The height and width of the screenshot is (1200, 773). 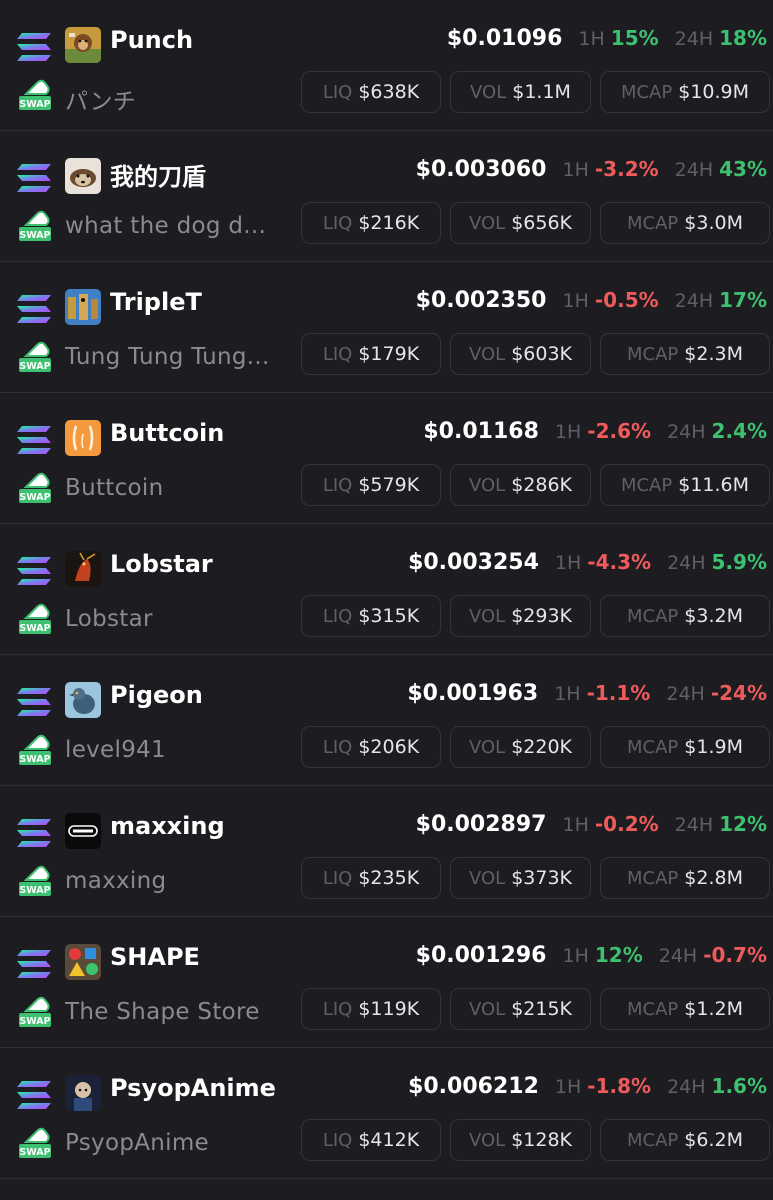 What do you see at coordinates (167, 826) in the screenshot?
I see `token-symbol: maxxing` at bounding box center [167, 826].